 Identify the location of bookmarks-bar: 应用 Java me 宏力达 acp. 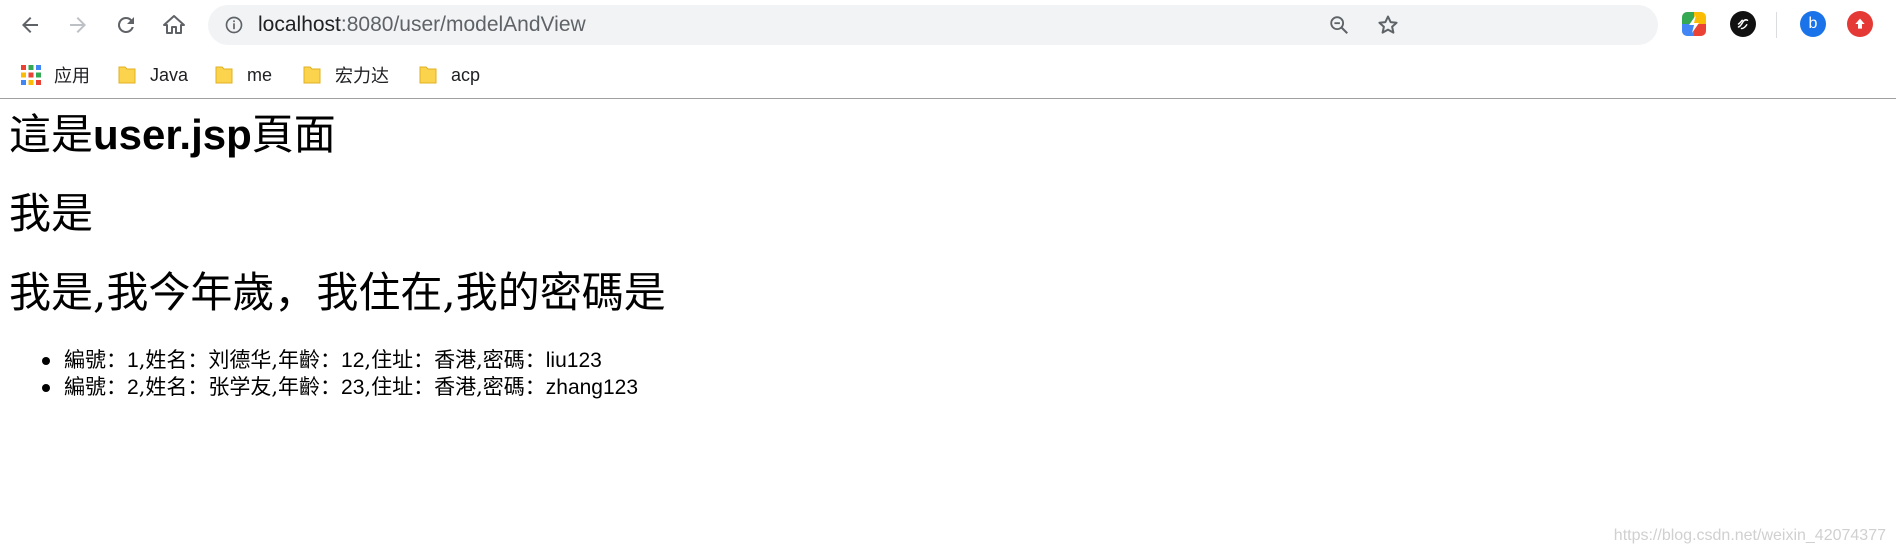
(948, 75).